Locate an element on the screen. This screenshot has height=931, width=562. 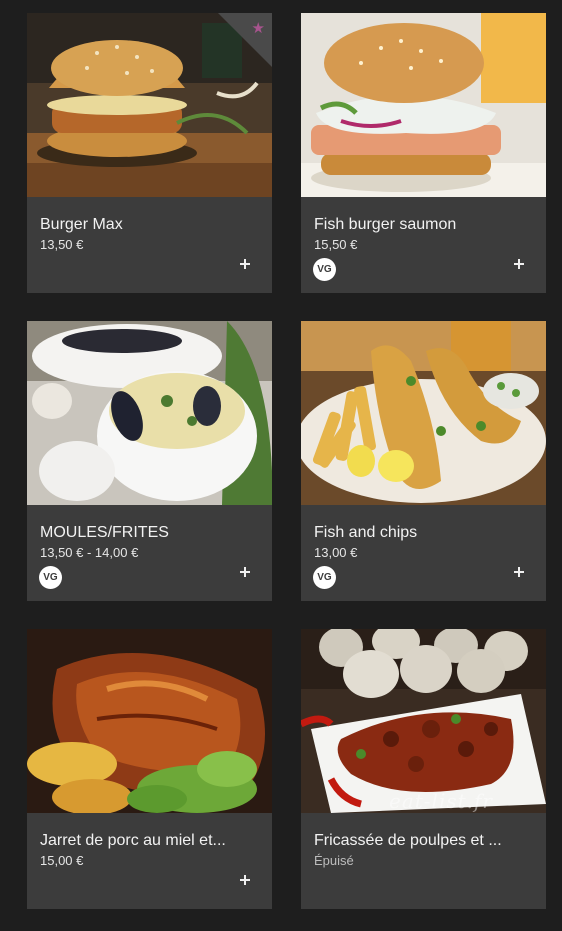
item-title: Fish burger saumon is located at coordinates (385, 224).